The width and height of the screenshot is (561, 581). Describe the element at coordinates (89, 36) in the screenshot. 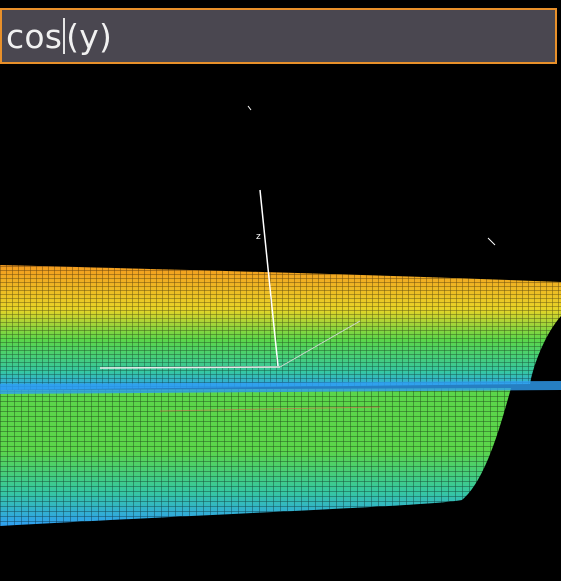

I see `expression-text-after-caret: (y)` at that location.